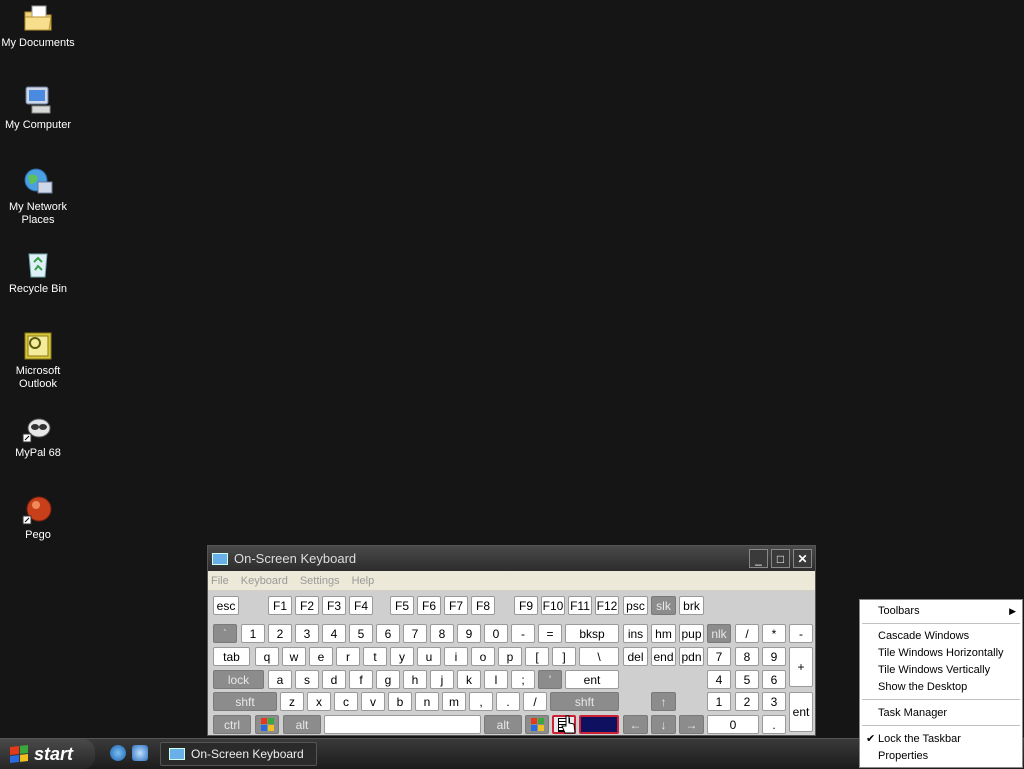  I want to click on key-semicolon: ;, so click(523, 679).